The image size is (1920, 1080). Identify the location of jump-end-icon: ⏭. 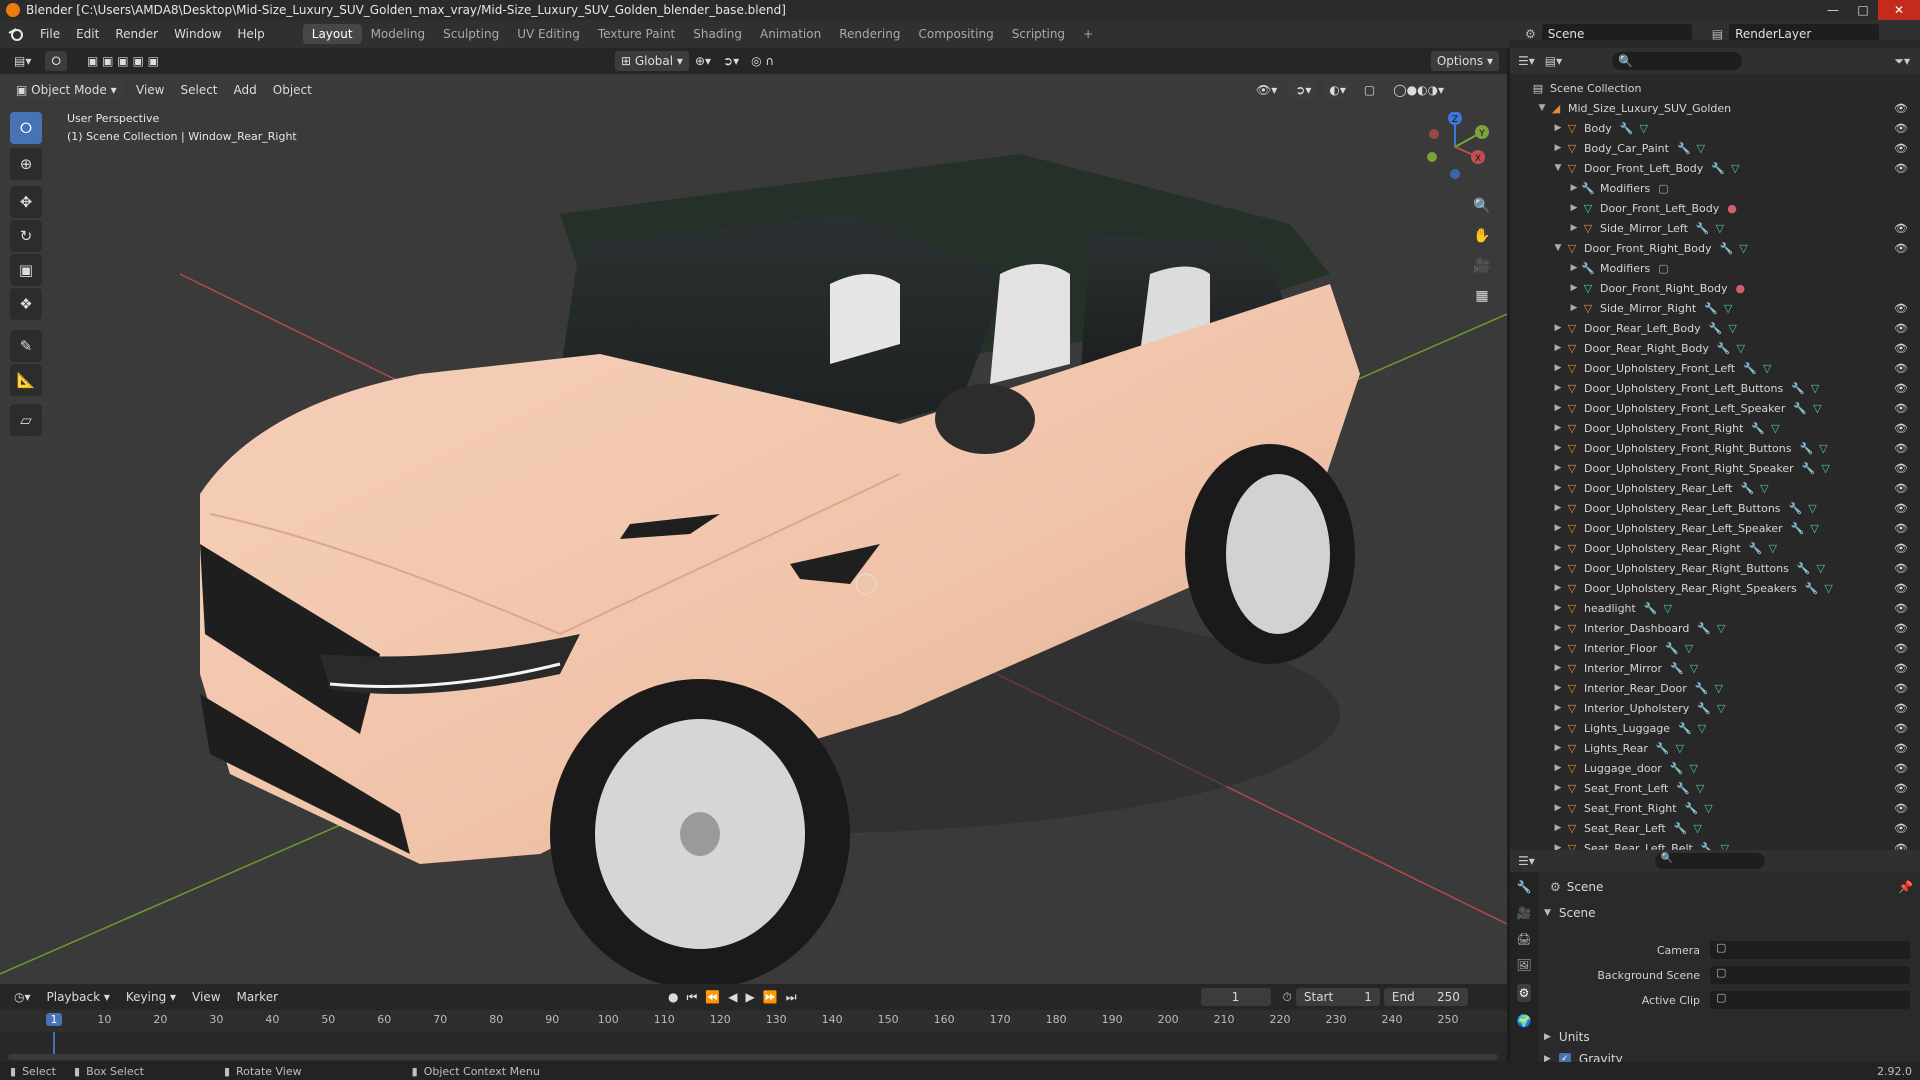
(791, 997).